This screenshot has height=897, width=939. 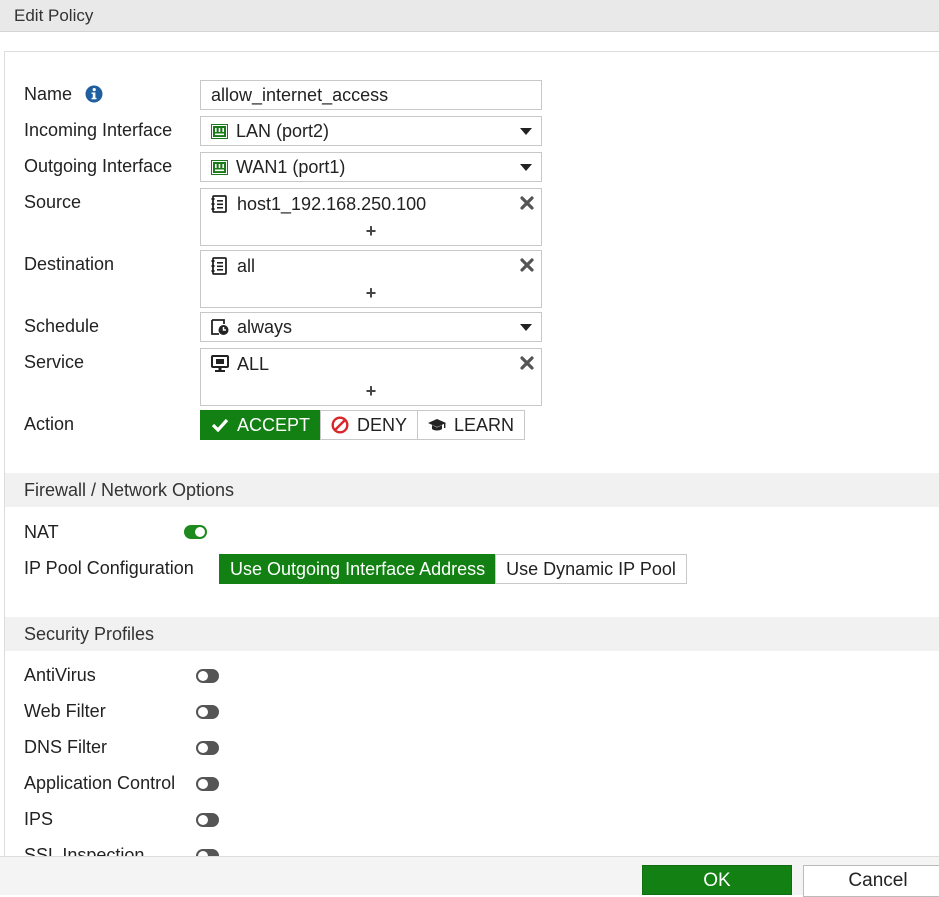 I want to click on check-icon, so click(x=220, y=425).